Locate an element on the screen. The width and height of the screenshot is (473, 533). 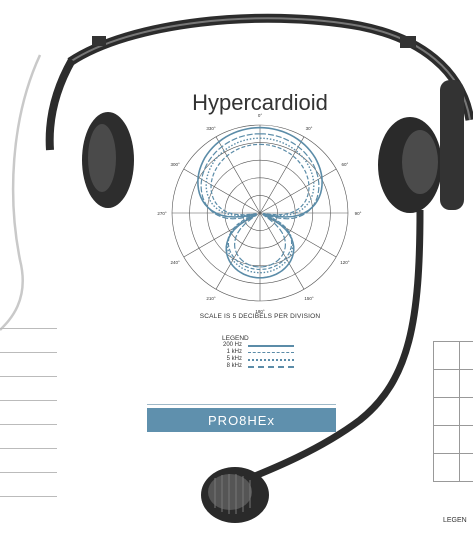
spec-table-grid is located at coordinates (453, 411).